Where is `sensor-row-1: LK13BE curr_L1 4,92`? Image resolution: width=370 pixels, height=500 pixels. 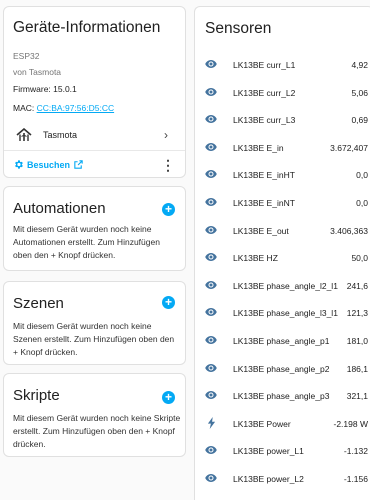
sensor-row-1: LK13BE curr_L1 4,92 is located at coordinates (282, 65).